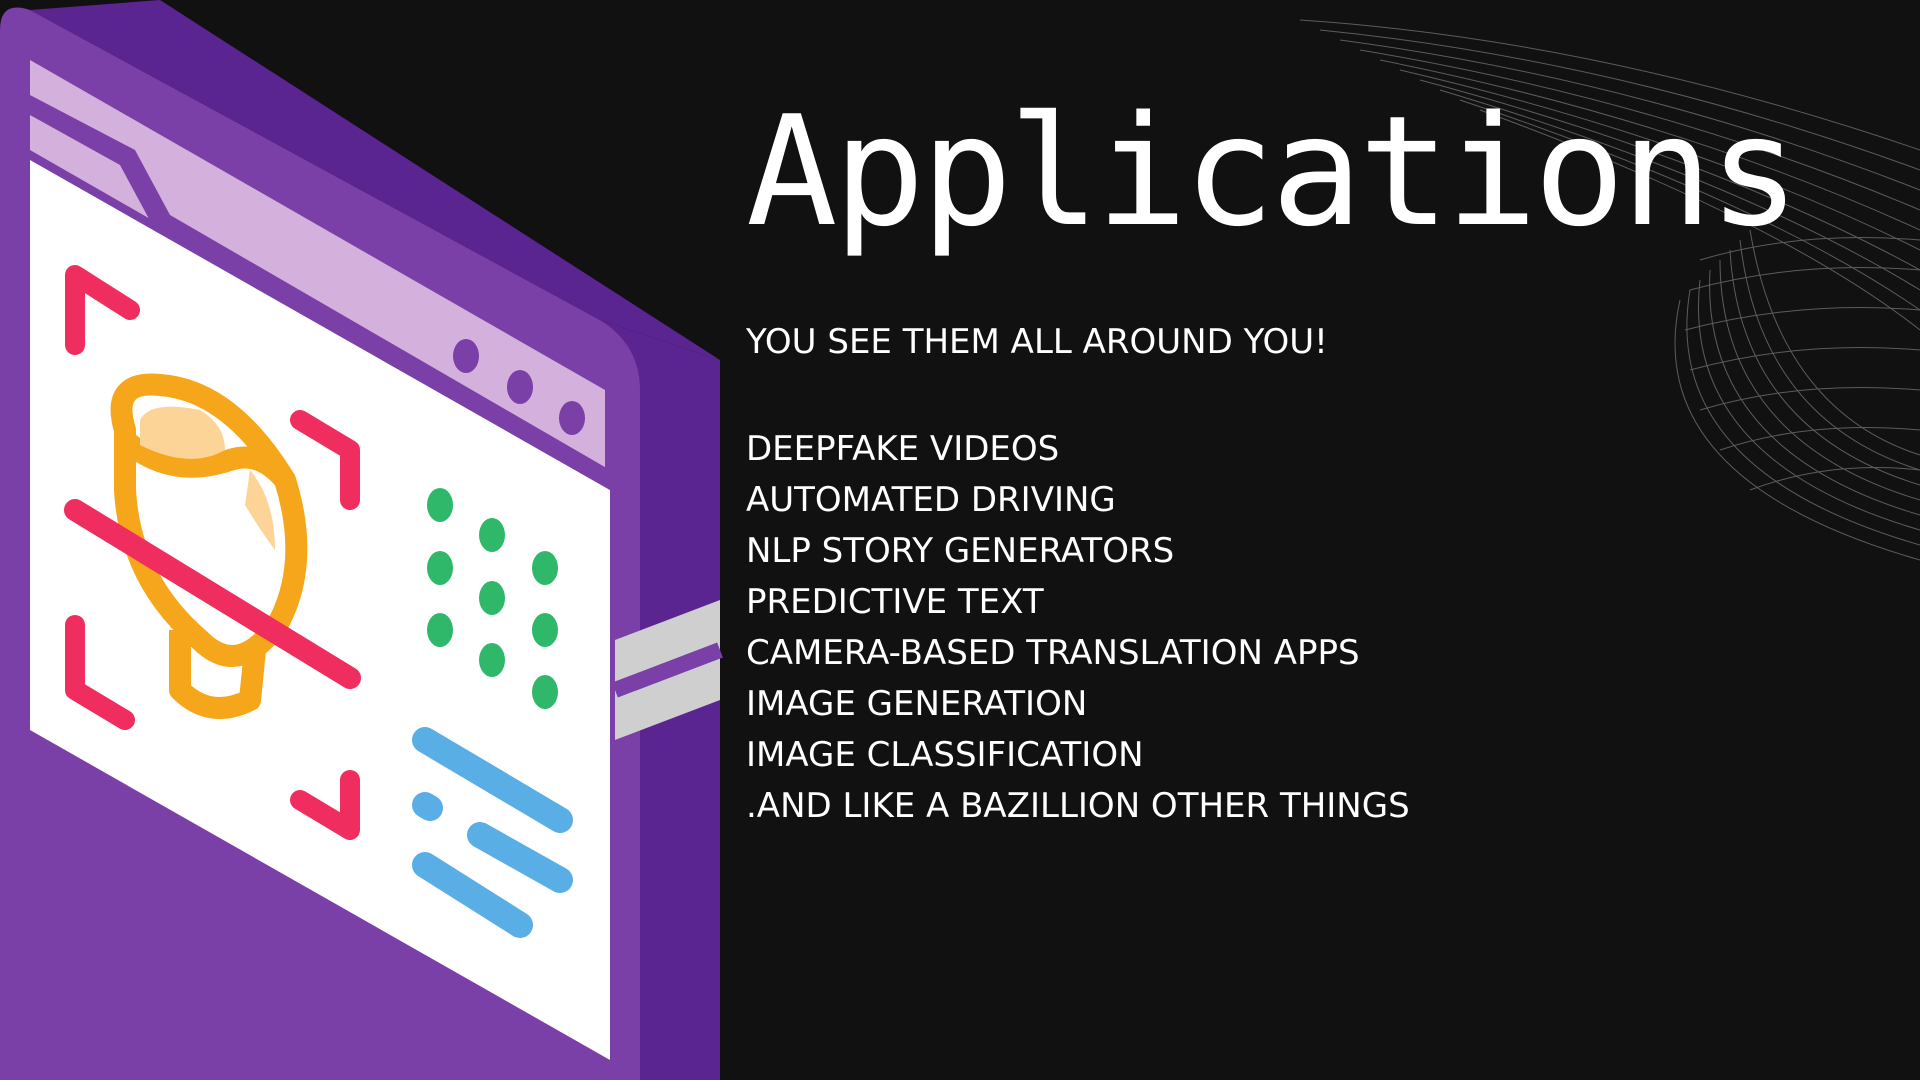  Describe the element at coordinates (945, 755) in the screenshot. I see `list-item: IMAGE CLASSIFICATION` at that location.